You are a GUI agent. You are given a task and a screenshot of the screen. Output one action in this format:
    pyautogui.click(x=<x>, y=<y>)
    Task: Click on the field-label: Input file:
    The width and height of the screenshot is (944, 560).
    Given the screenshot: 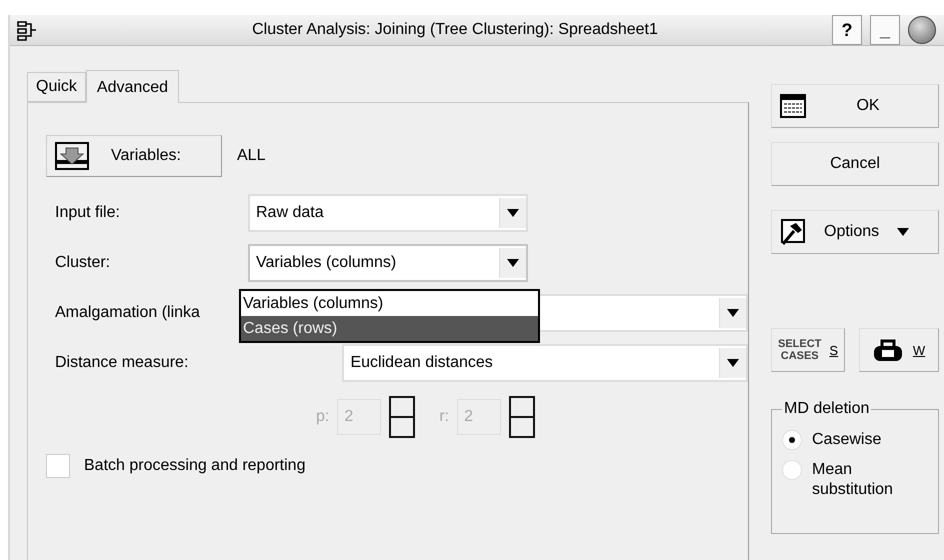 What is the action you would take?
    pyautogui.click(x=87, y=212)
    